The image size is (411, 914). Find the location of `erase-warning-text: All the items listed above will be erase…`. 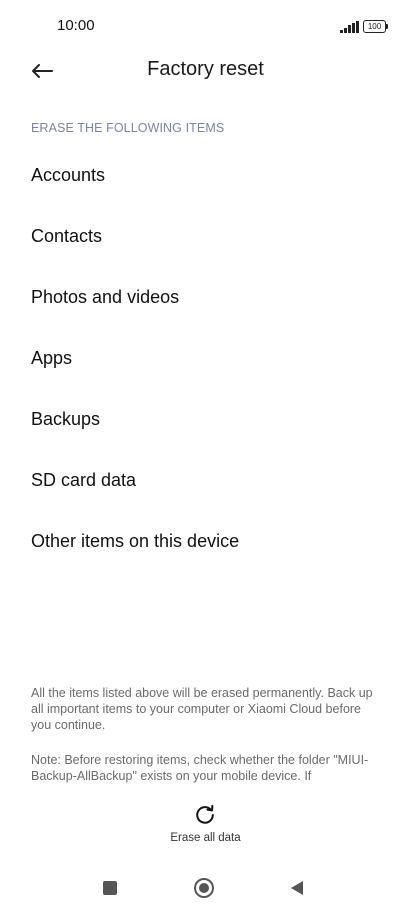

erase-warning-text: All the items listed above will be erase… is located at coordinates (202, 709).